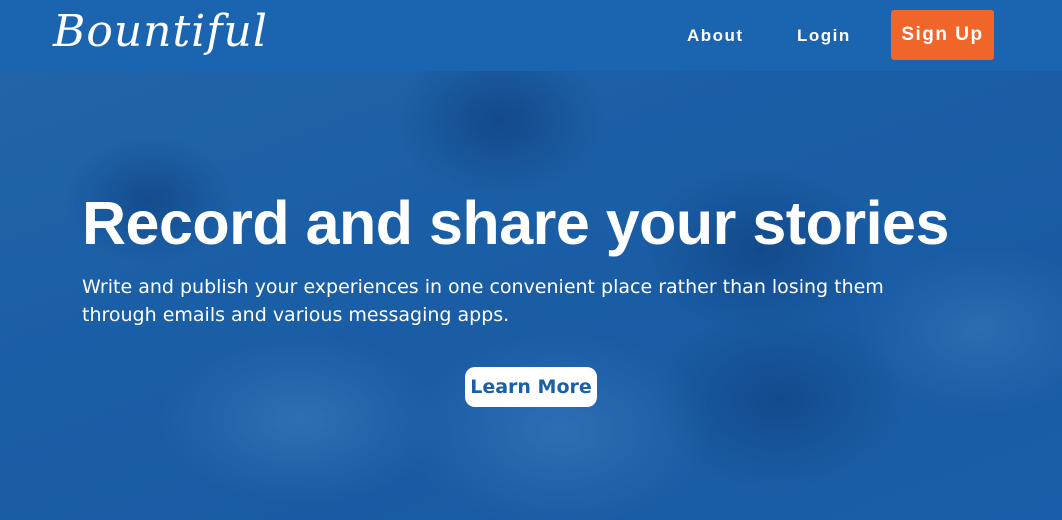 The width and height of the screenshot is (1062, 520). What do you see at coordinates (531, 35) in the screenshot?
I see `navbar: Bountiful About Login Sign Up` at bounding box center [531, 35].